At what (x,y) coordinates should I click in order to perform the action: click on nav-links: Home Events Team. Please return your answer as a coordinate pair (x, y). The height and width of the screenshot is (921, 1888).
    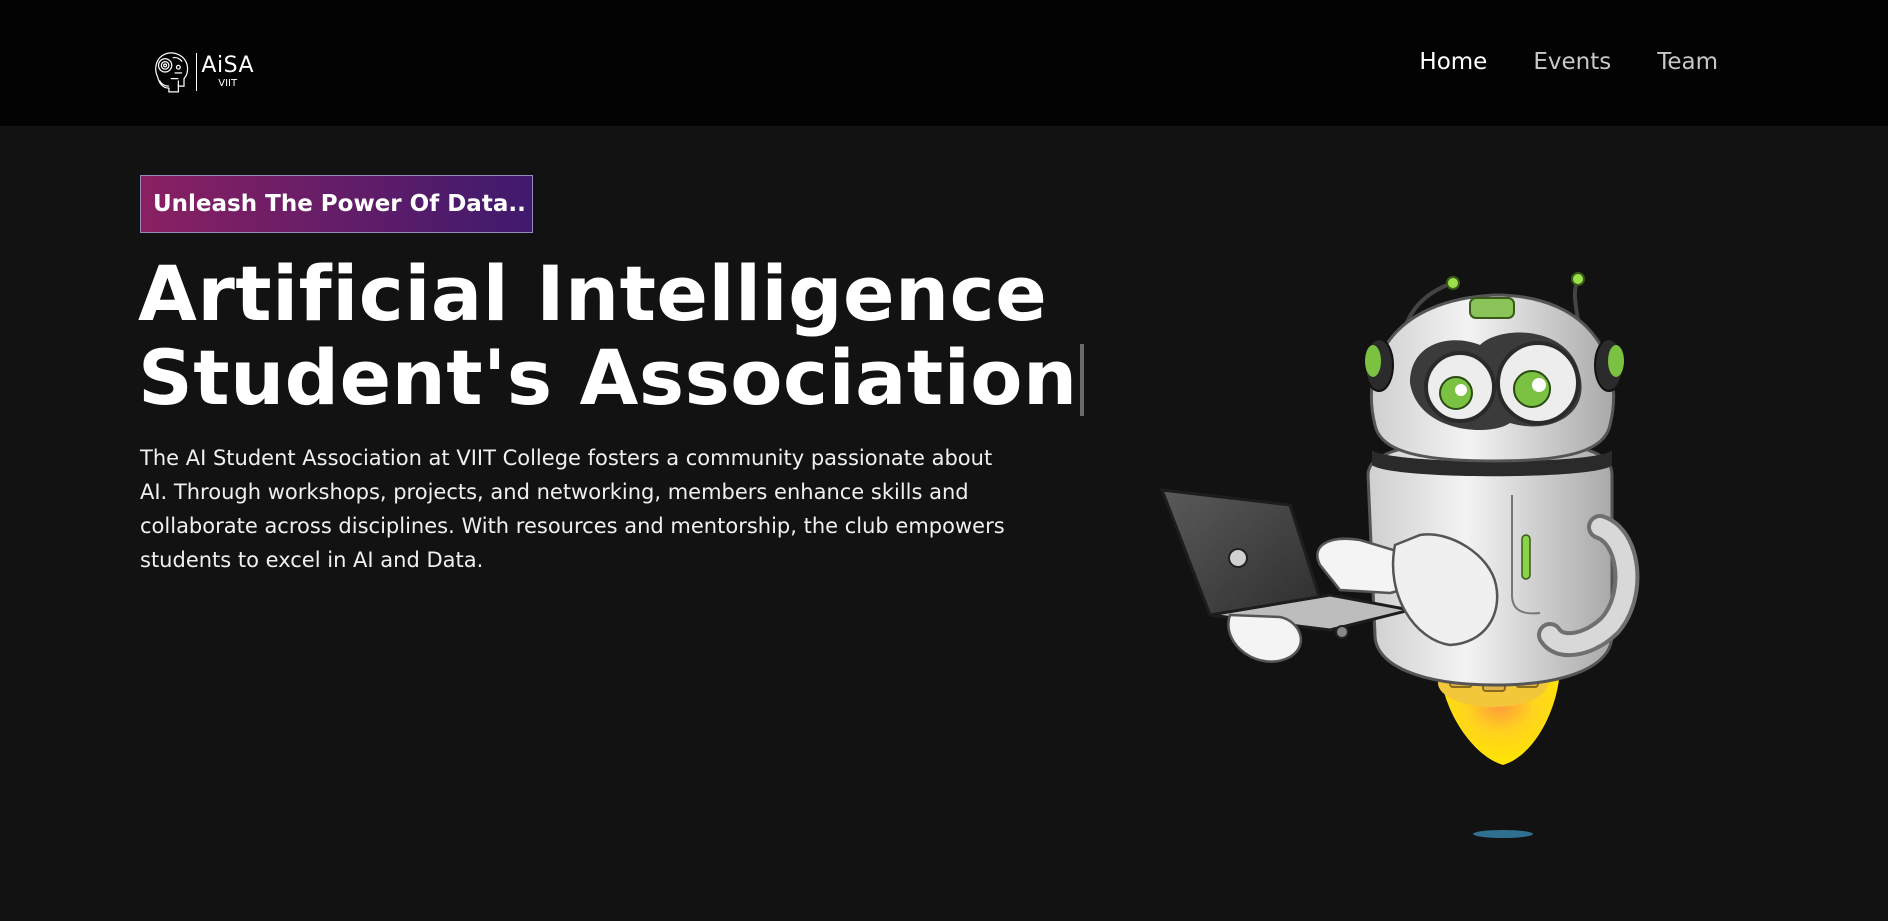
    Looking at the image, I should click on (1568, 62).